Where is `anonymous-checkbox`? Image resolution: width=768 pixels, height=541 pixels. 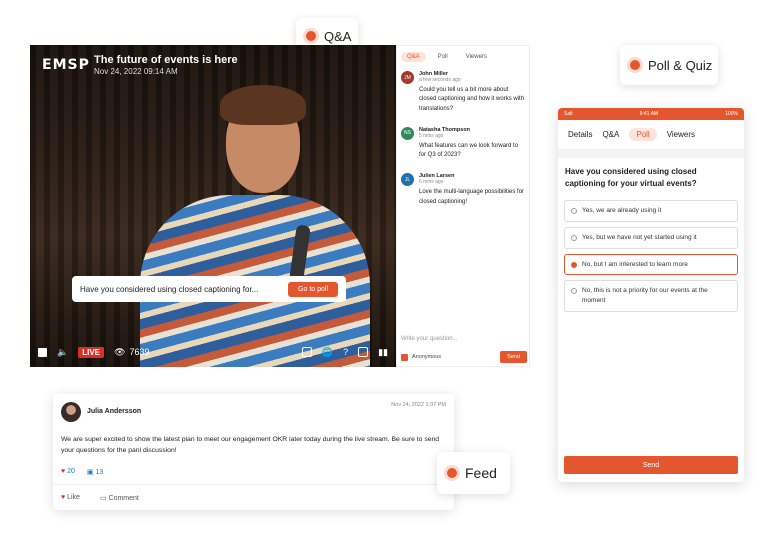
anonymous-checkbox is located at coordinates (404, 357).